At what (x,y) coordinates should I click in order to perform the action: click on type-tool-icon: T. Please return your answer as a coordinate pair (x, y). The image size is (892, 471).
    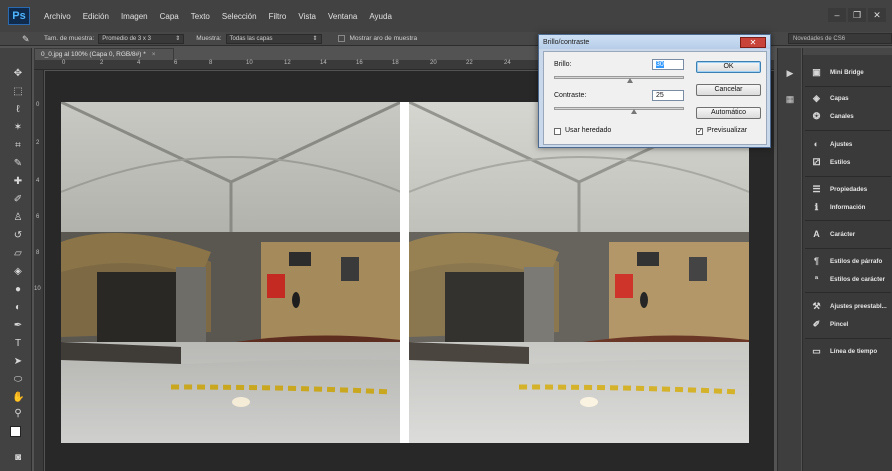
    Looking at the image, I should click on (18, 344).